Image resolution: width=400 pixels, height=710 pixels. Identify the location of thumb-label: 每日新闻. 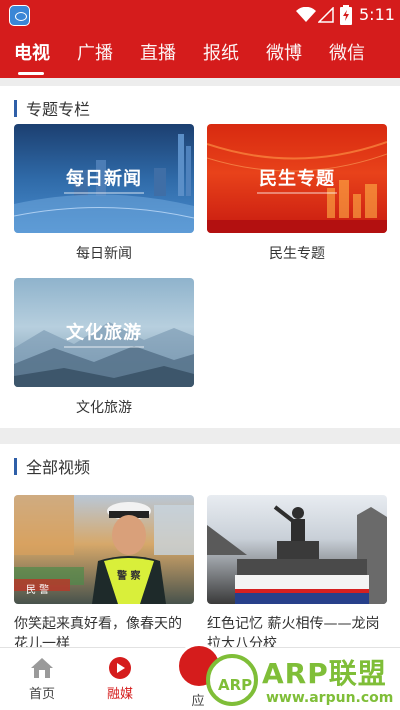
(104, 178).